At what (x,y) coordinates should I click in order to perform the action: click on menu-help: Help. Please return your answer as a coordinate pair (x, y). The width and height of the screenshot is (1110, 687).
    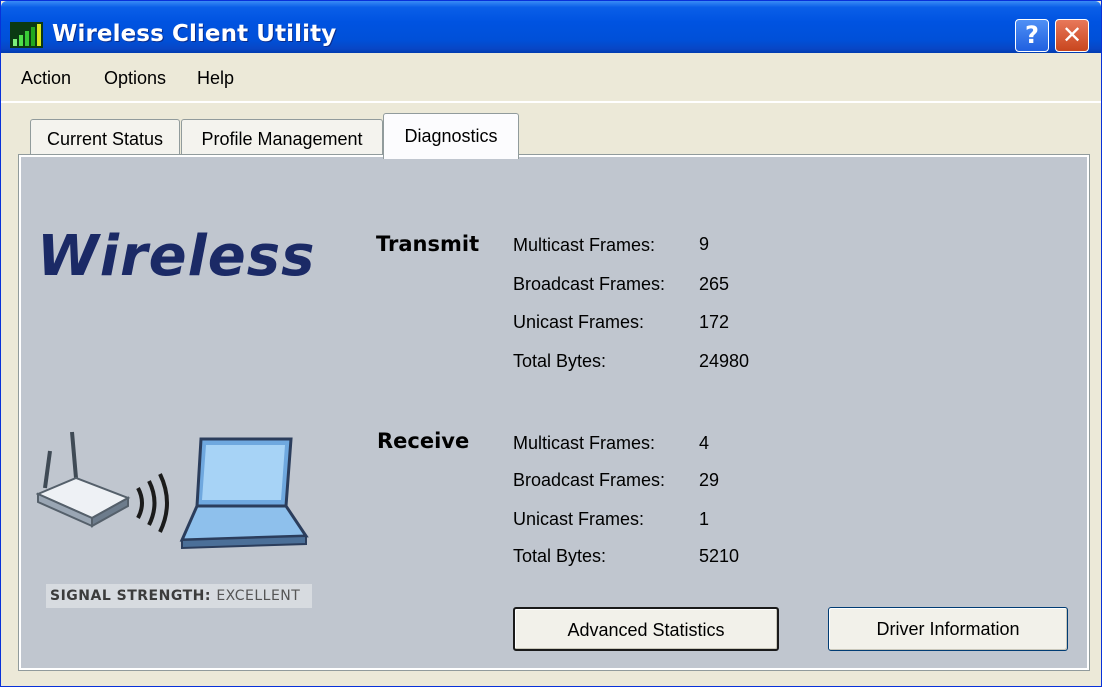
    Looking at the image, I should click on (215, 78).